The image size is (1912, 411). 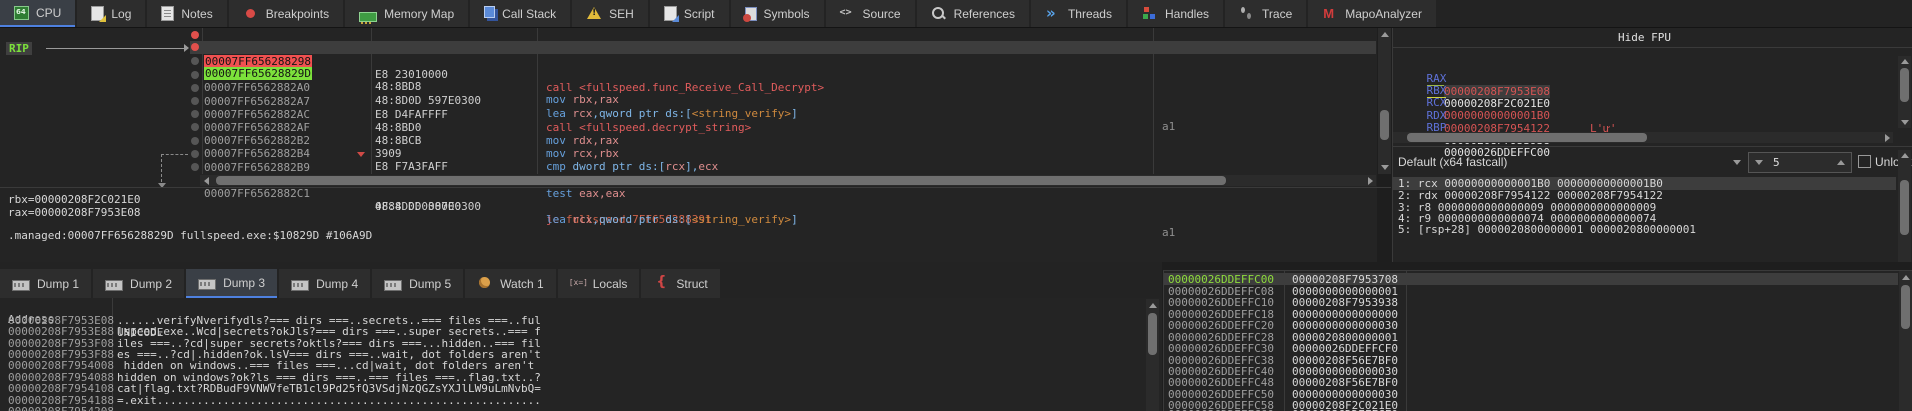 I want to click on spinner-decrease, so click(x=1759, y=162).